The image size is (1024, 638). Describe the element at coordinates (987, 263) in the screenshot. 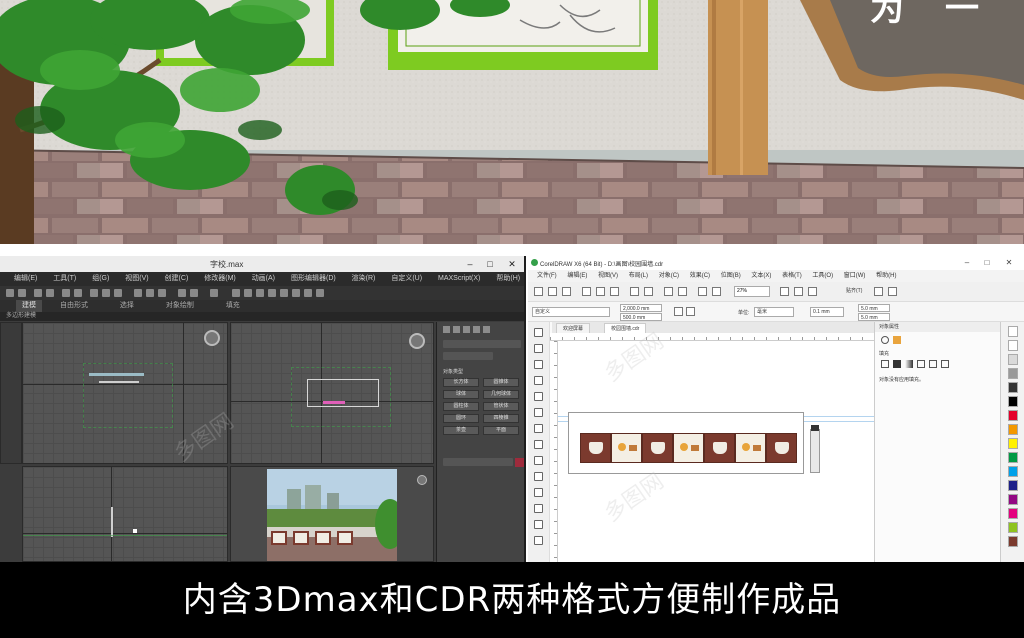

I see `cdr-maximize-icon: □` at that location.